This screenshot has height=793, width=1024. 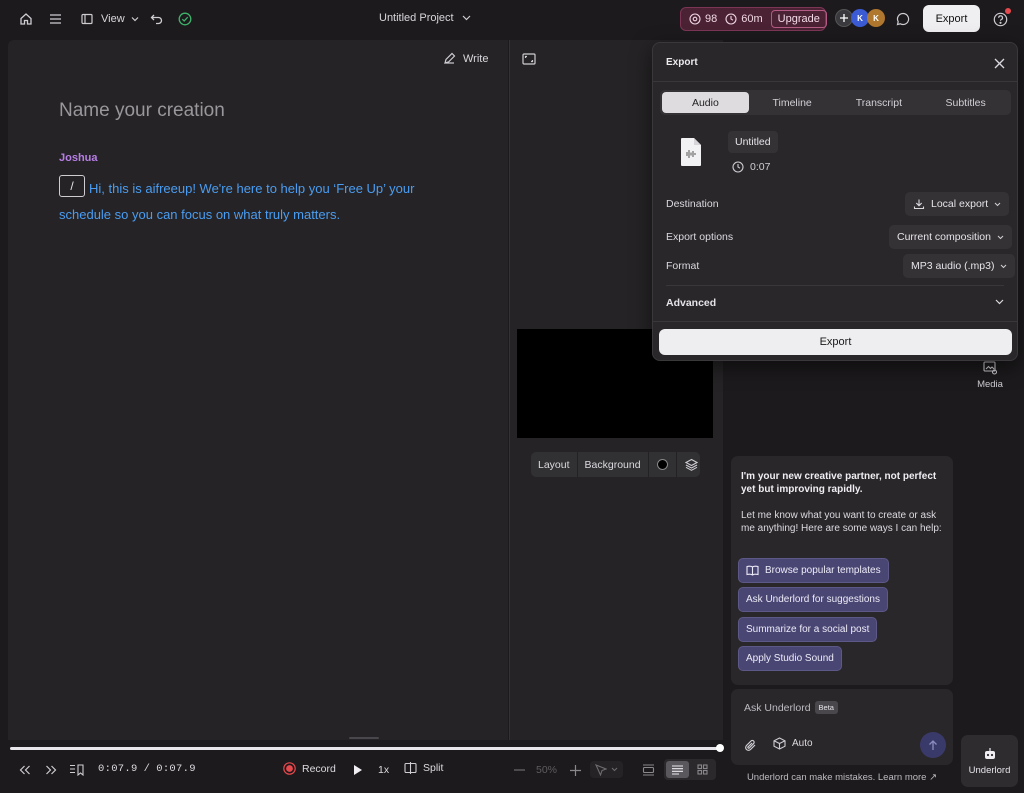 I want to click on suggestion-ask-underlord: Ask Underlord for suggestions, so click(x=813, y=599).